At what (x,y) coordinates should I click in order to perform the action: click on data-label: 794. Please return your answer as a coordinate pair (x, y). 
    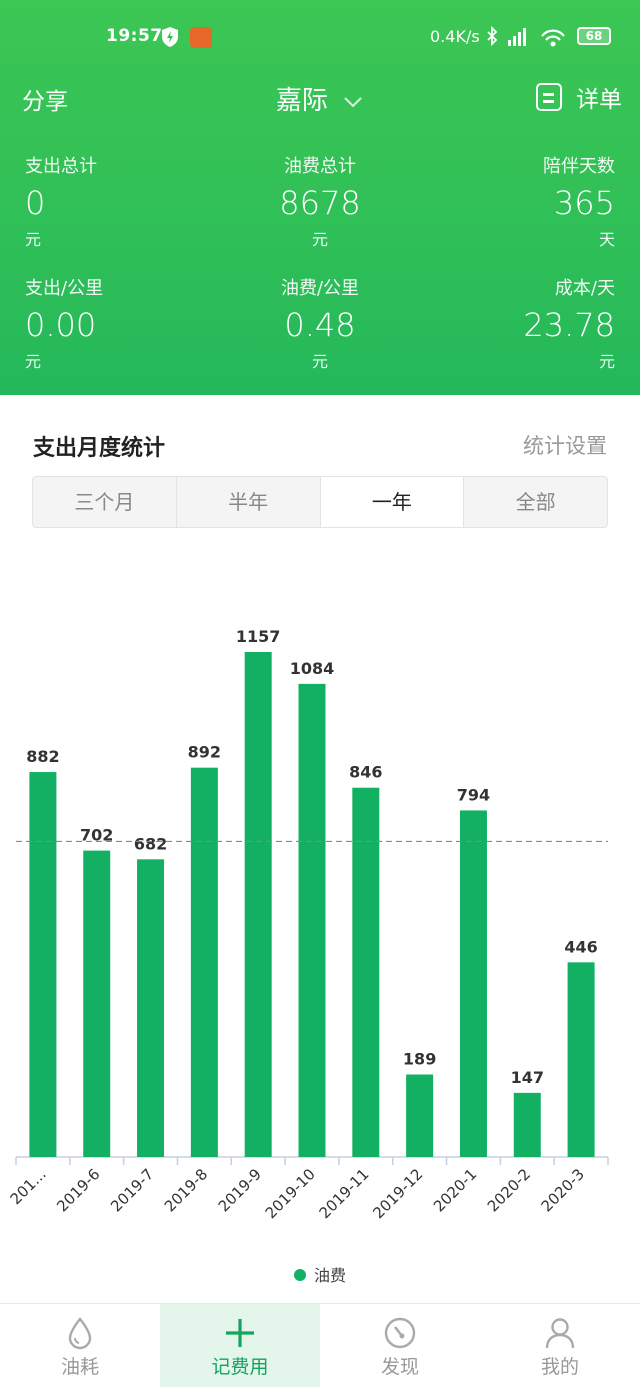
    Looking at the image, I should click on (473, 794).